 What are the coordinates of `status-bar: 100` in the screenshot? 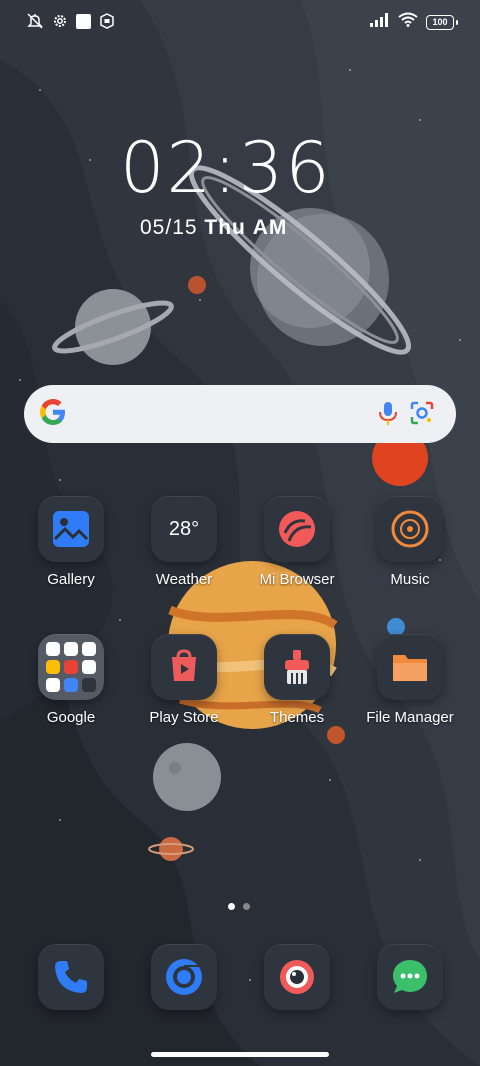 It's located at (240, 23).